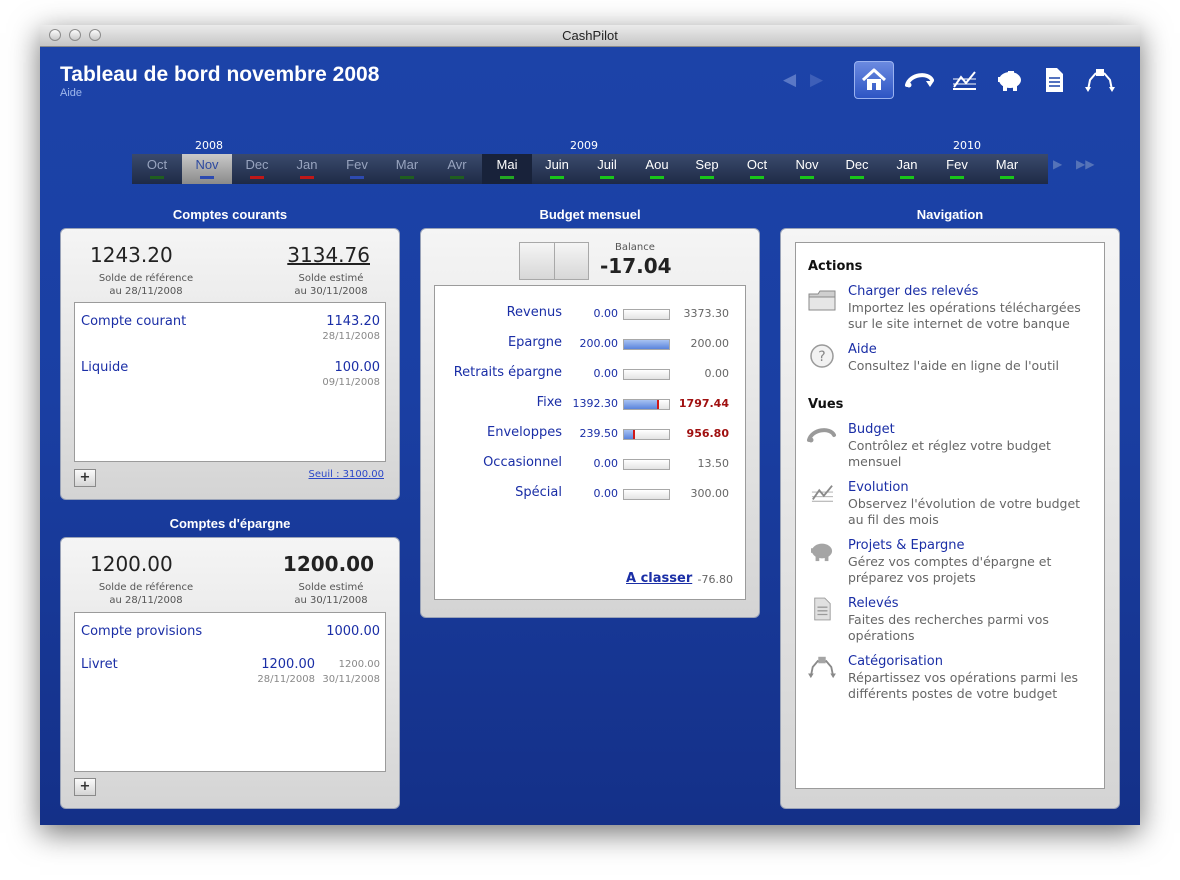  Describe the element at coordinates (873, 603) in the screenshot. I see `statements-nav-link: Relevés` at that location.